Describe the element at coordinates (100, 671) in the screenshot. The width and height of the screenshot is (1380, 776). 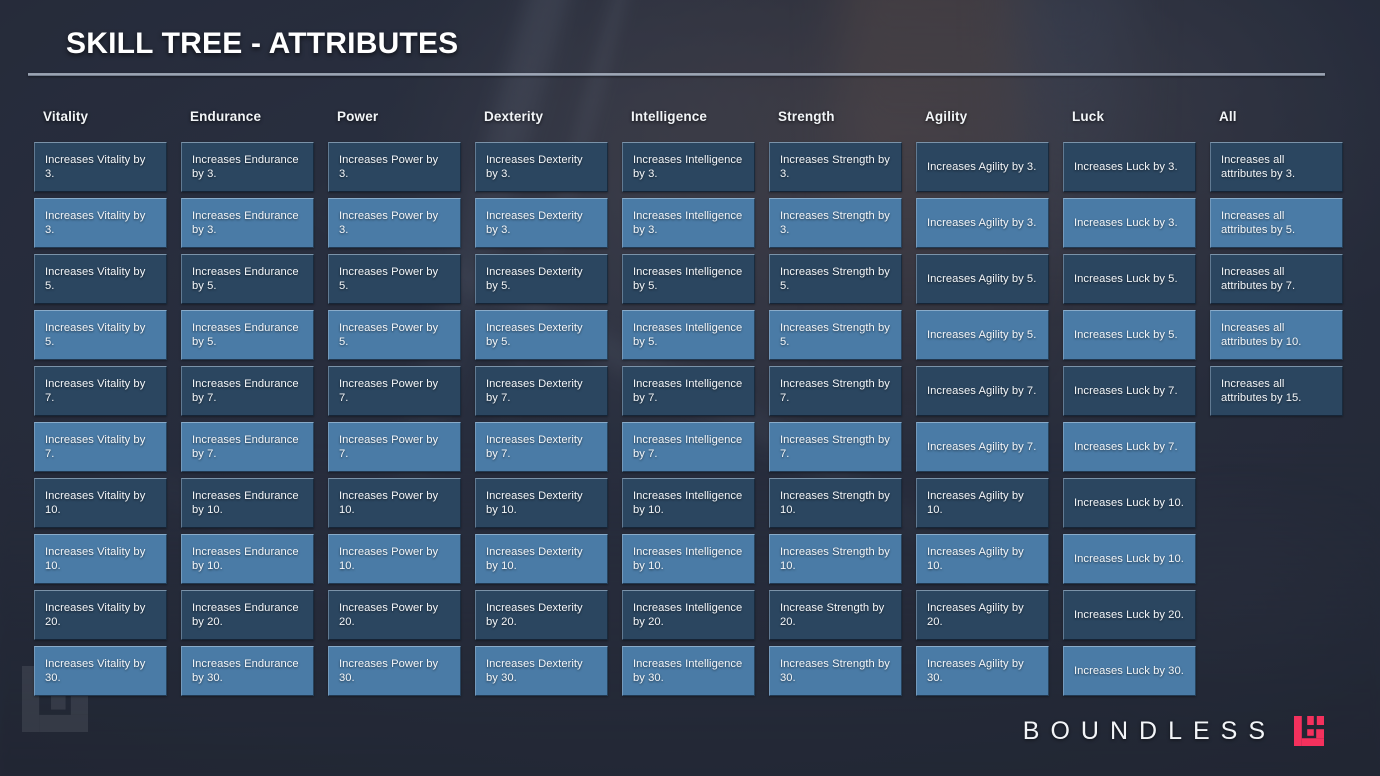
I see `skill-card: Increases Vitality by 30.` at that location.